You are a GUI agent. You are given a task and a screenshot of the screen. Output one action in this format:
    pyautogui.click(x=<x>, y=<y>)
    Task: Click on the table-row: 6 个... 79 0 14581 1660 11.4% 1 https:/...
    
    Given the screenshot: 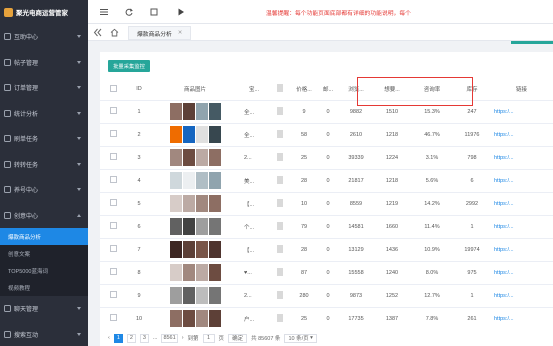 What is the action you would take?
    pyautogui.click(x=326, y=227)
    